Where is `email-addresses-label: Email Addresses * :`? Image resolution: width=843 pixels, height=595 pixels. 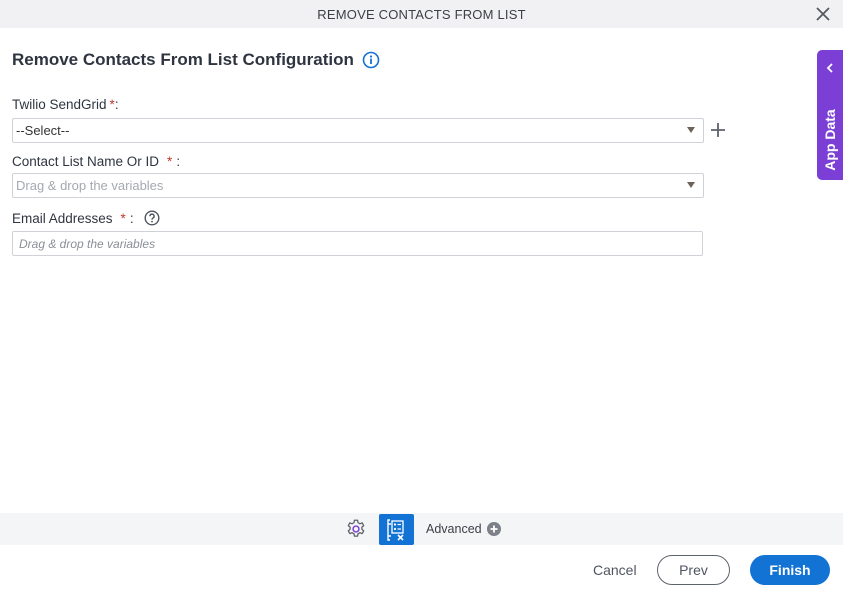 email-addresses-label: Email Addresses * : is located at coordinates (86, 218).